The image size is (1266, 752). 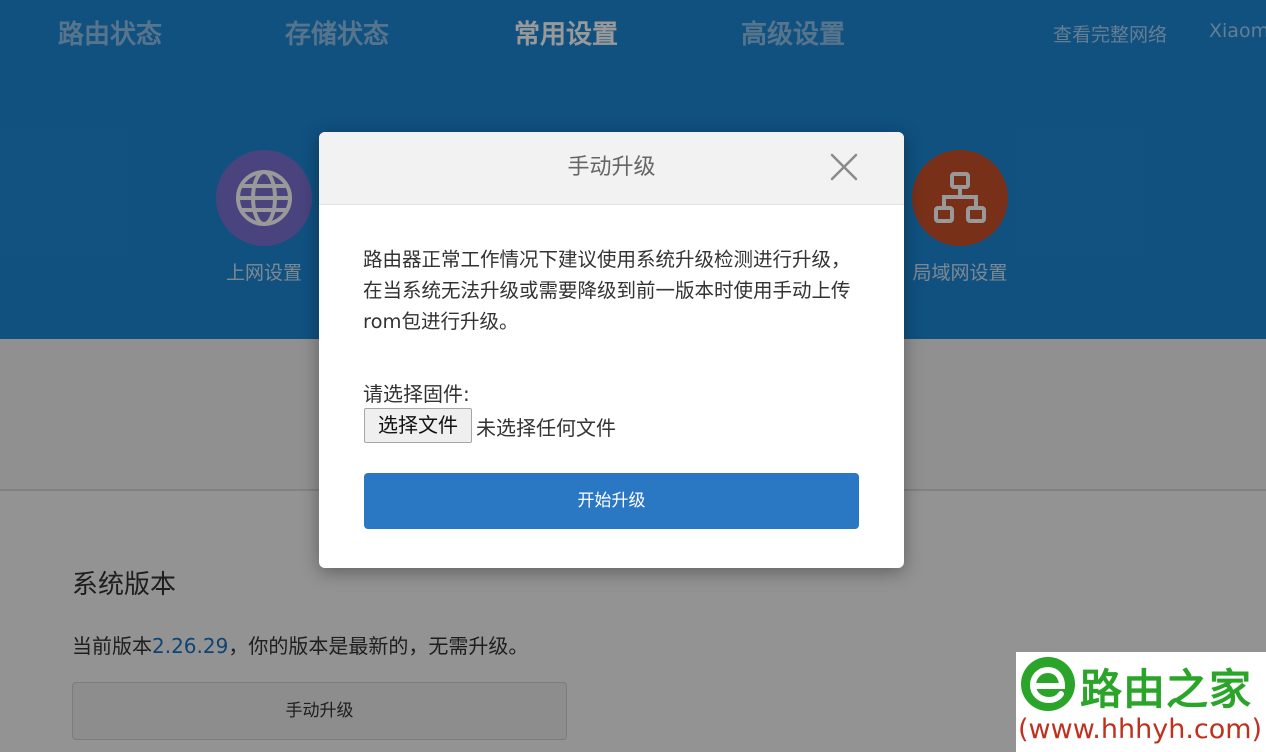 I want to click on dialog-header: 手动升级, so click(x=611, y=168).